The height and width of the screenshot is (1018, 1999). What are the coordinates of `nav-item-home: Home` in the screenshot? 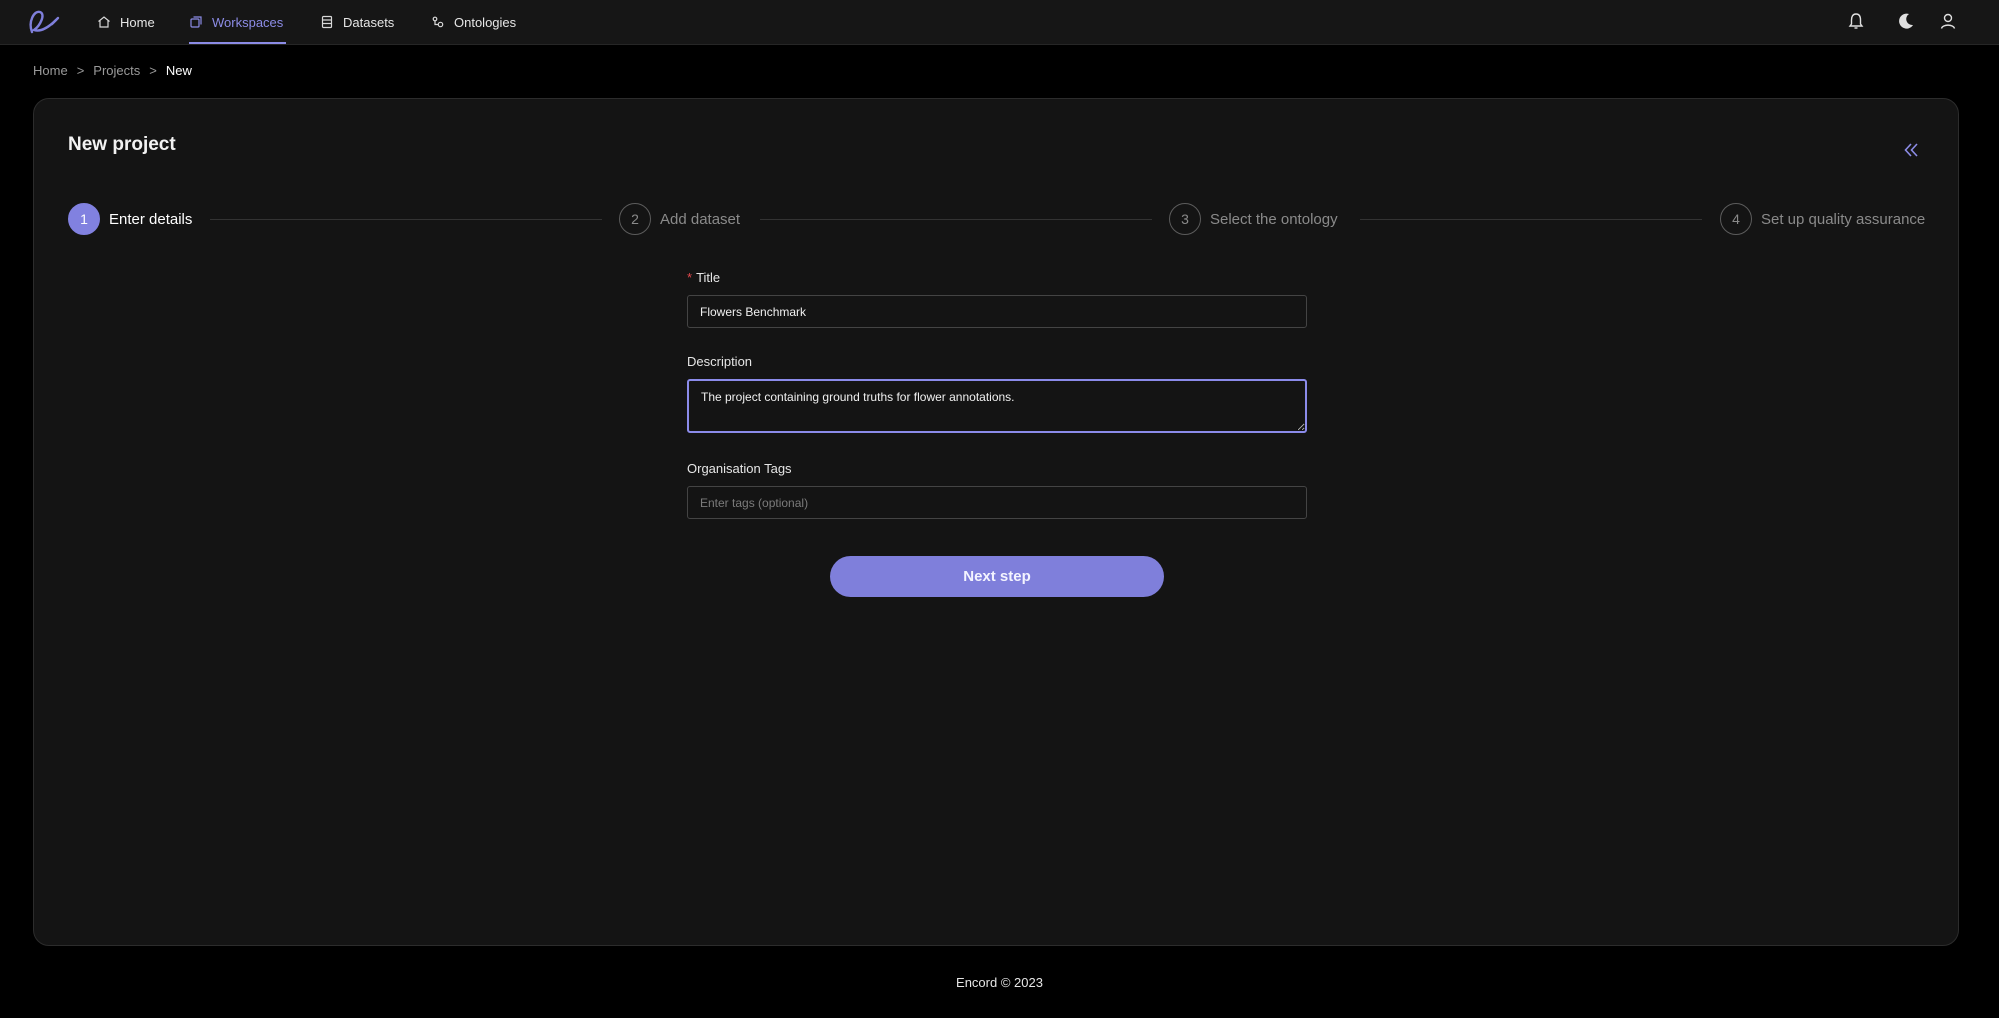 It's located at (126, 22).